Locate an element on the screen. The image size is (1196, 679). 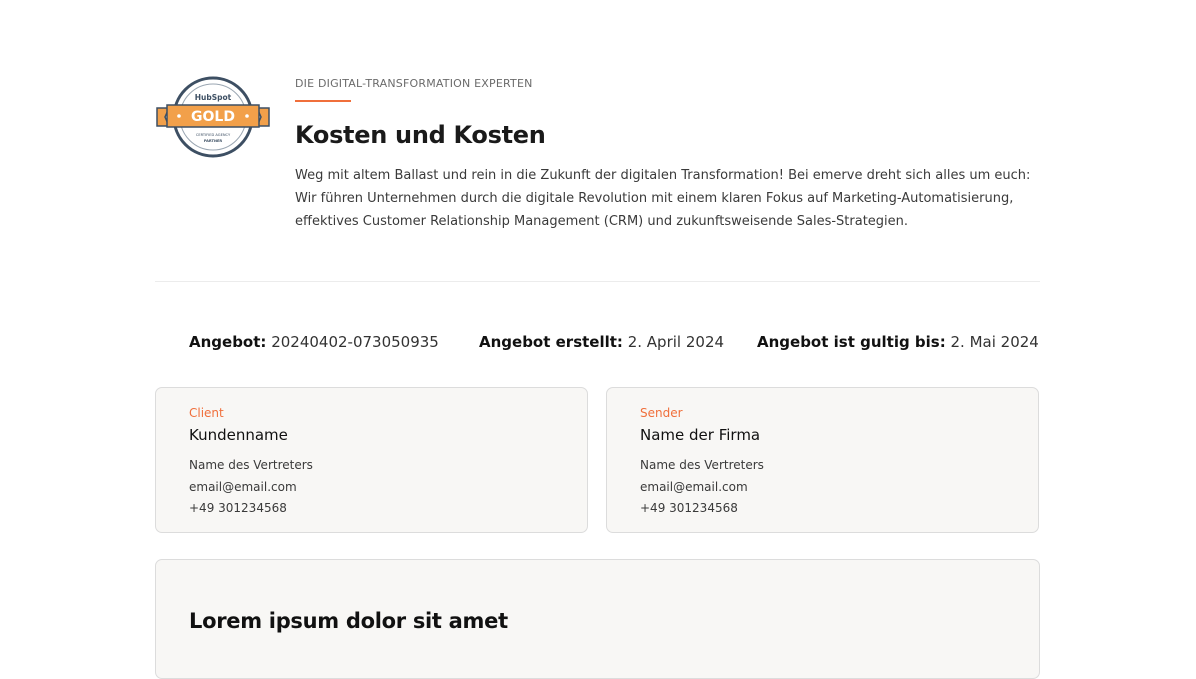
offer-valid-value: 2. Mai 2024 is located at coordinates (994, 342).